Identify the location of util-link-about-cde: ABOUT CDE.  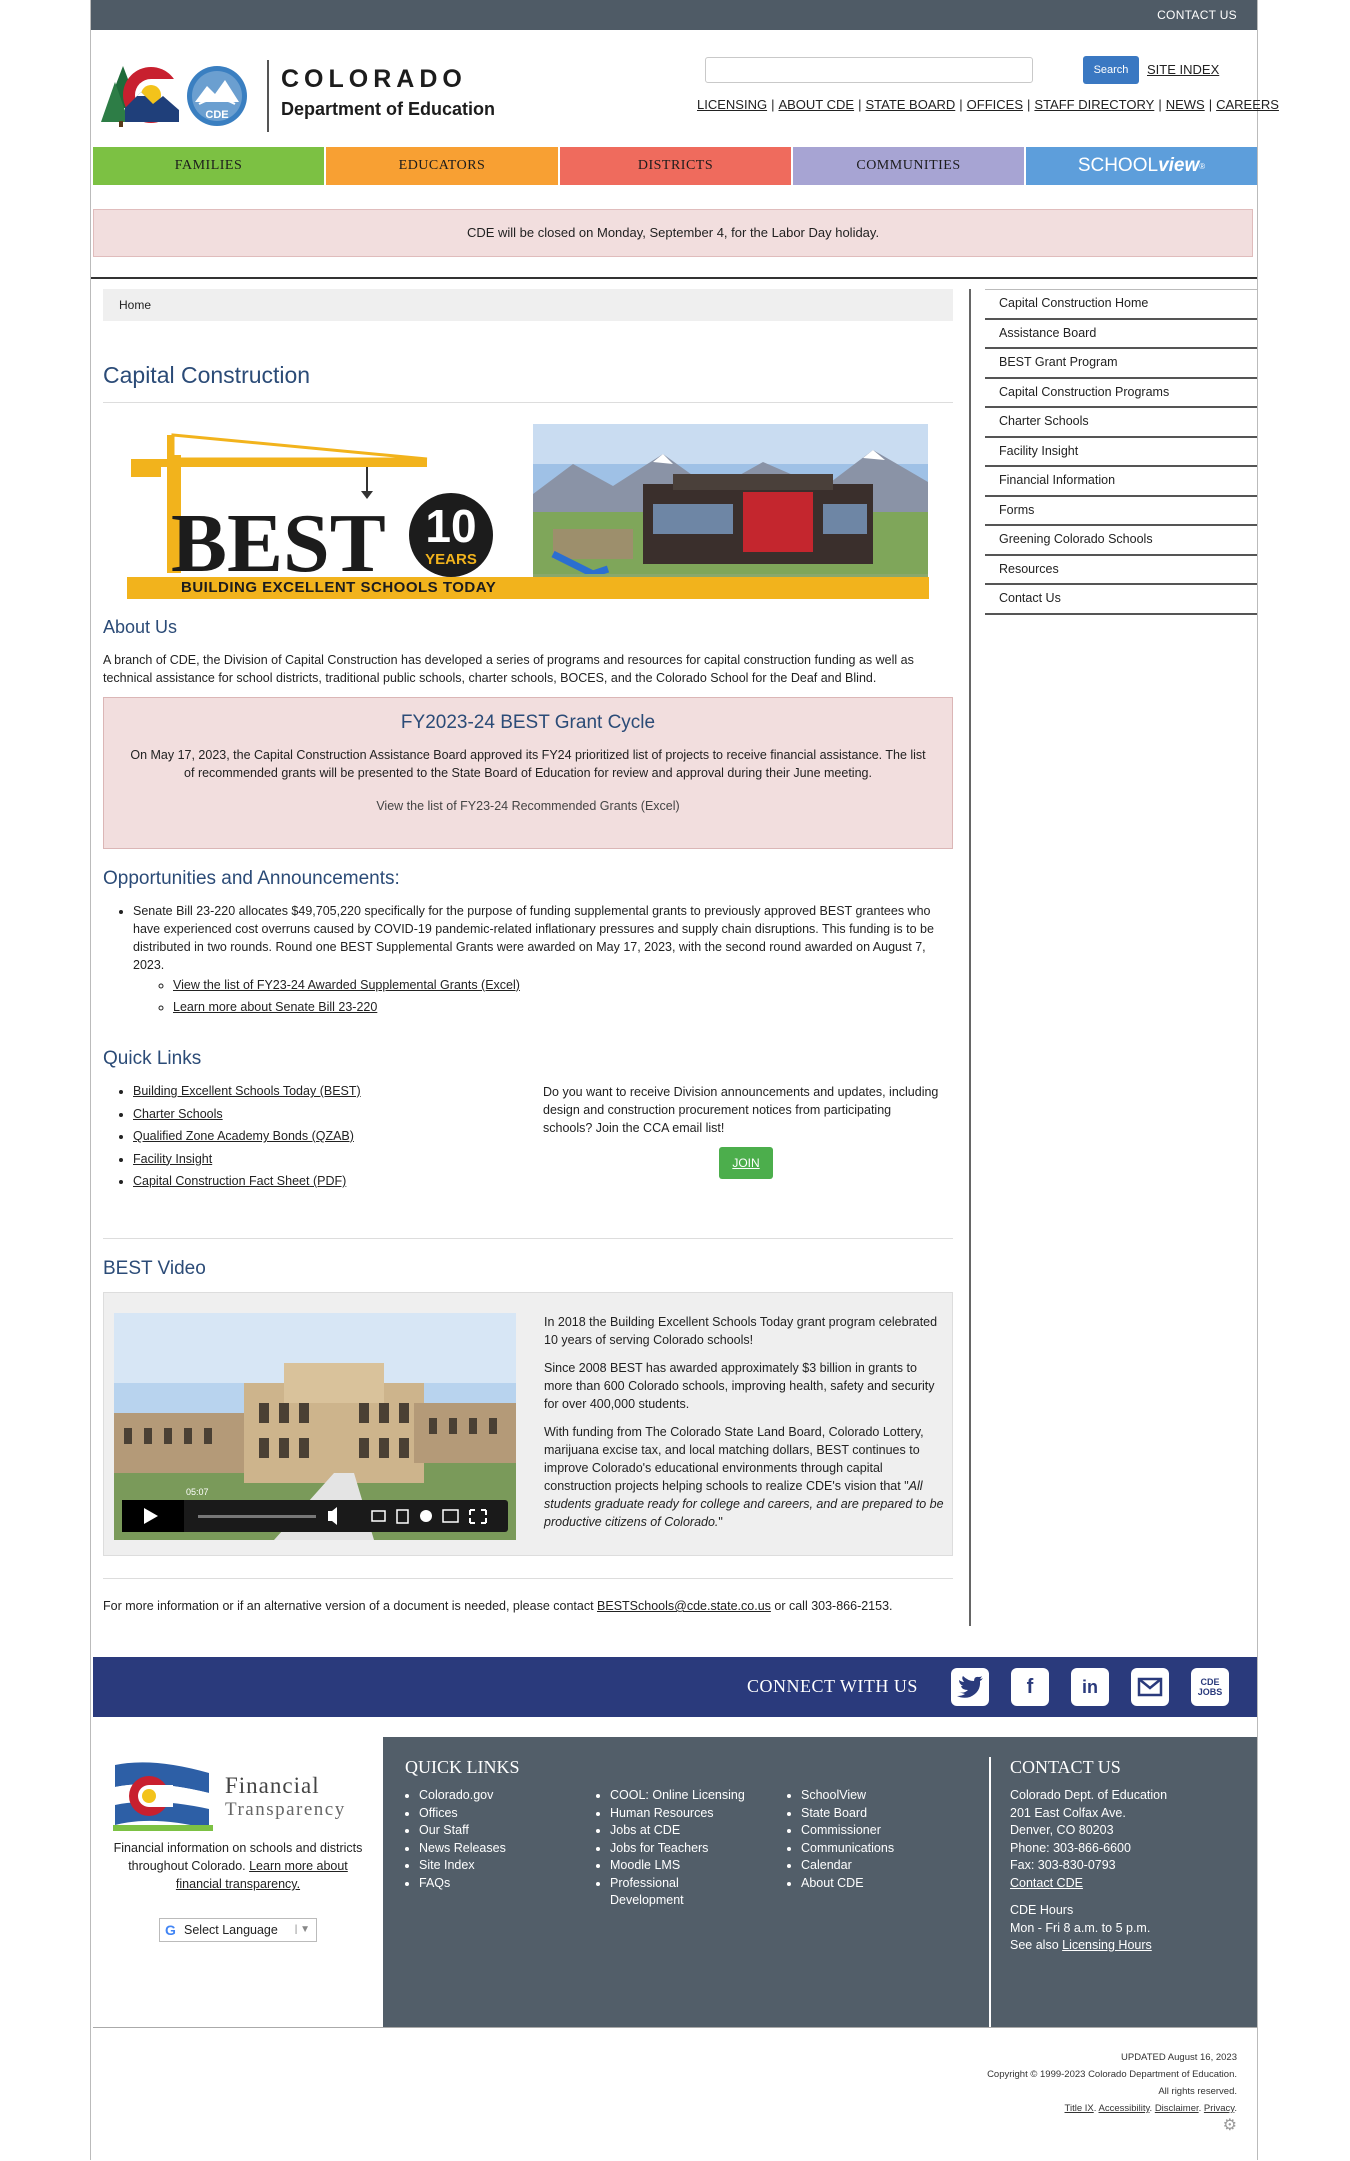
(816, 104).